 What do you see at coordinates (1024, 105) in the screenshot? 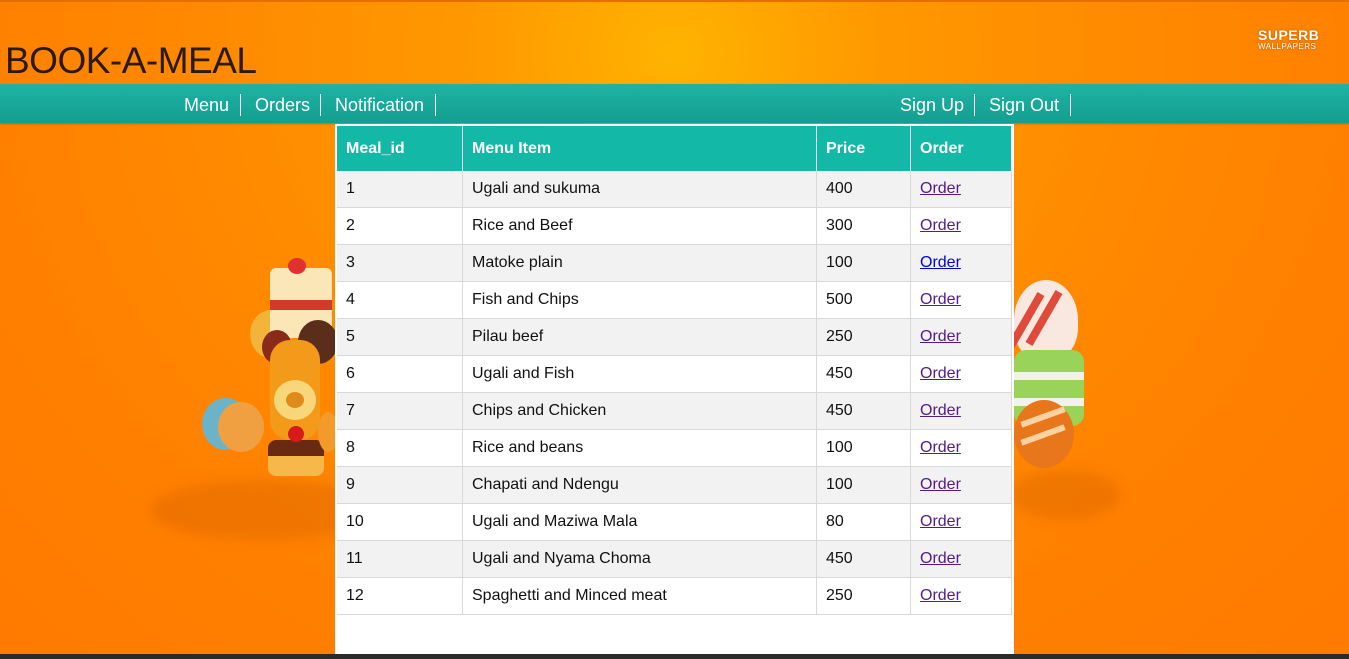
I see `nav-sign-out: Sign Out` at bounding box center [1024, 105].